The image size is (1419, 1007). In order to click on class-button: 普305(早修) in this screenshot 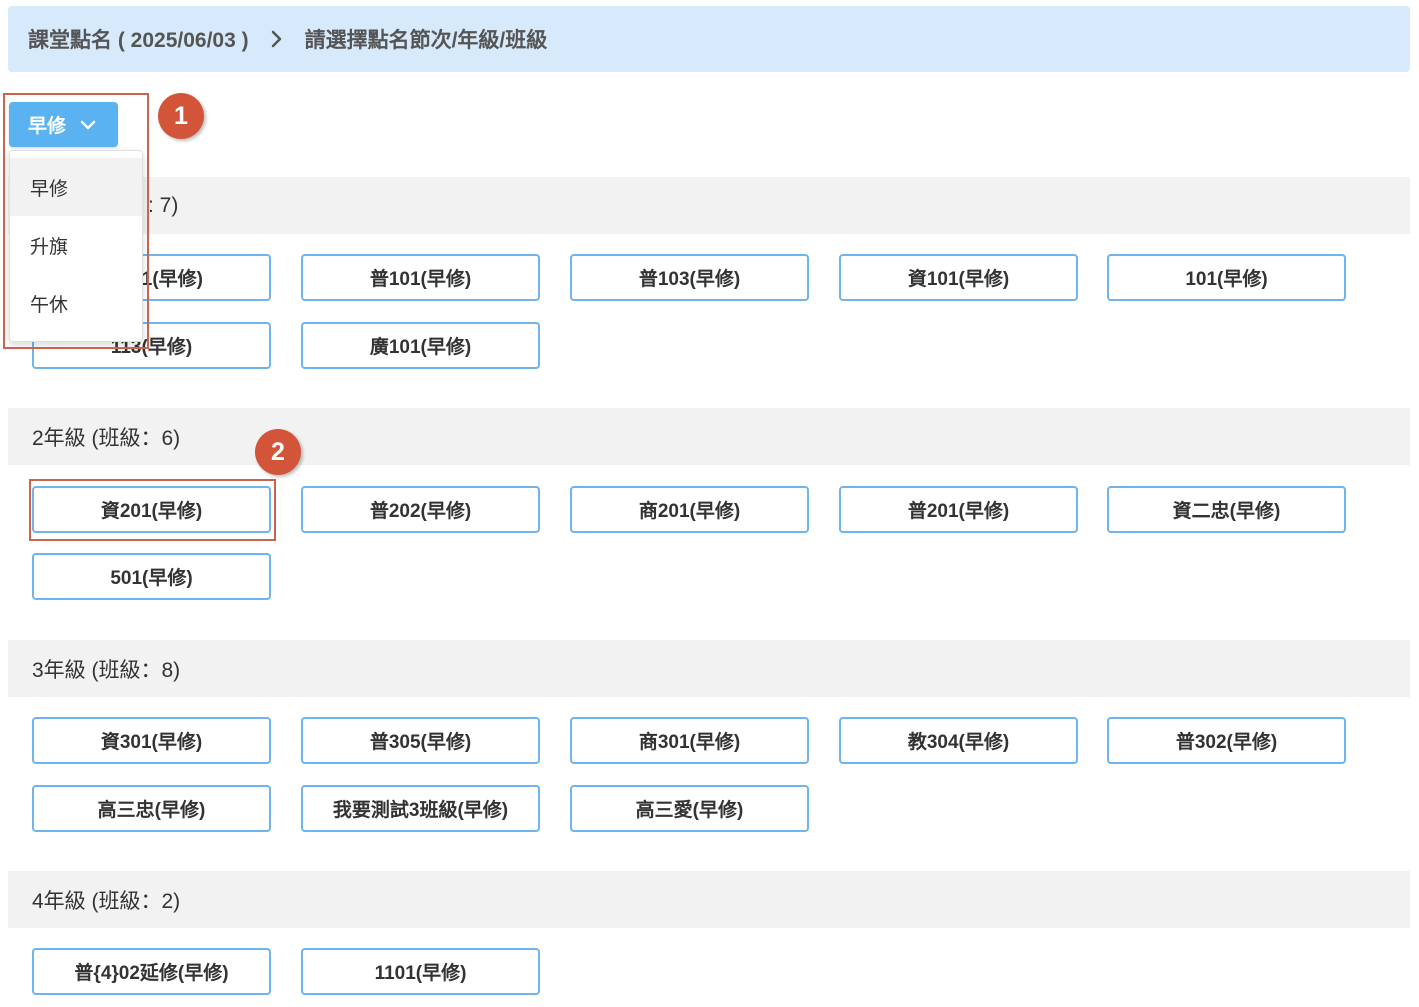, I will do `click(420, 740)`.